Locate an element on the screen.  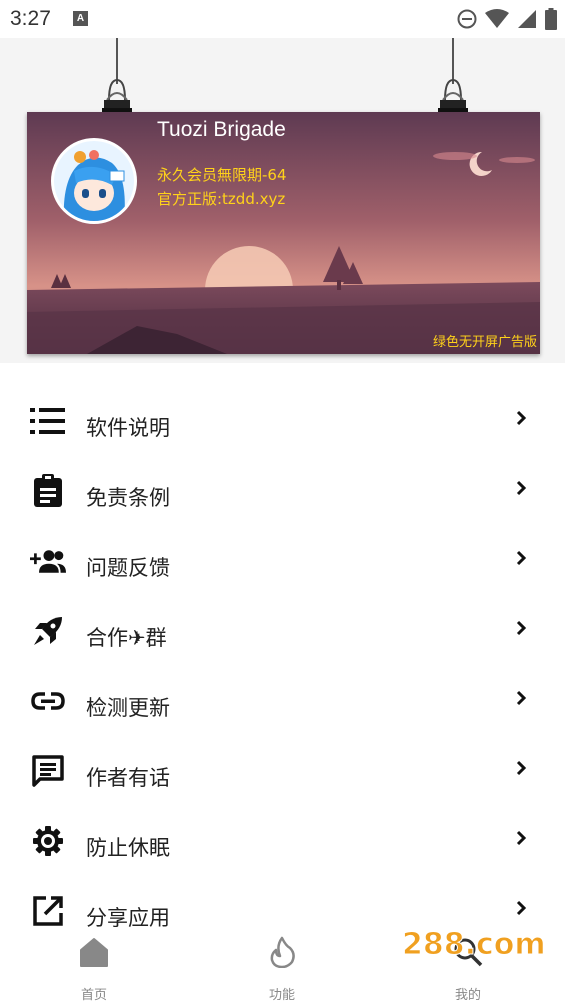
menu-item-software-info: 软件说明 is located at coordinates (282, 438).